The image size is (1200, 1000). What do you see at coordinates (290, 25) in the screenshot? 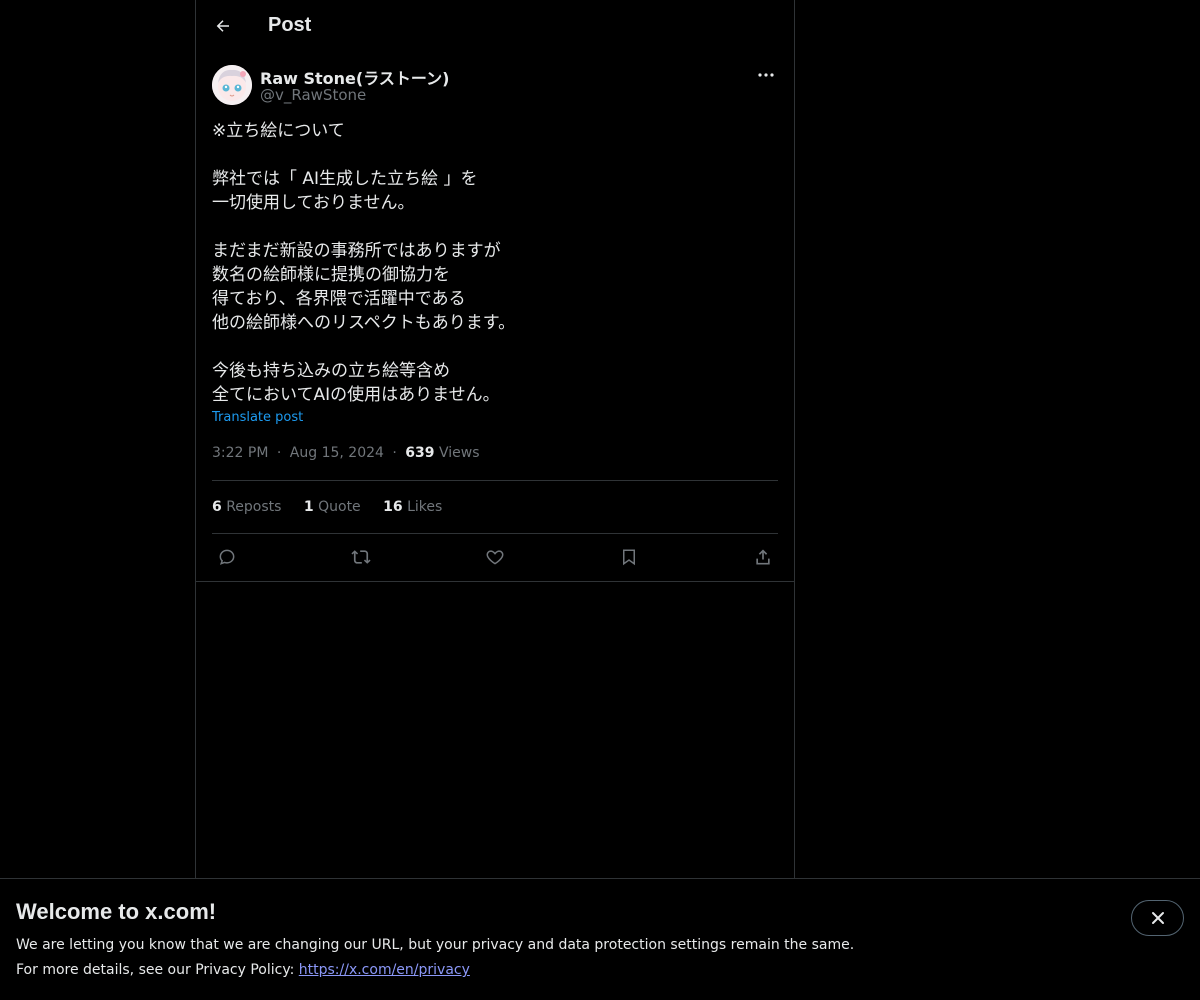
I see `page-title: Post` at bounding box center [290, 25].